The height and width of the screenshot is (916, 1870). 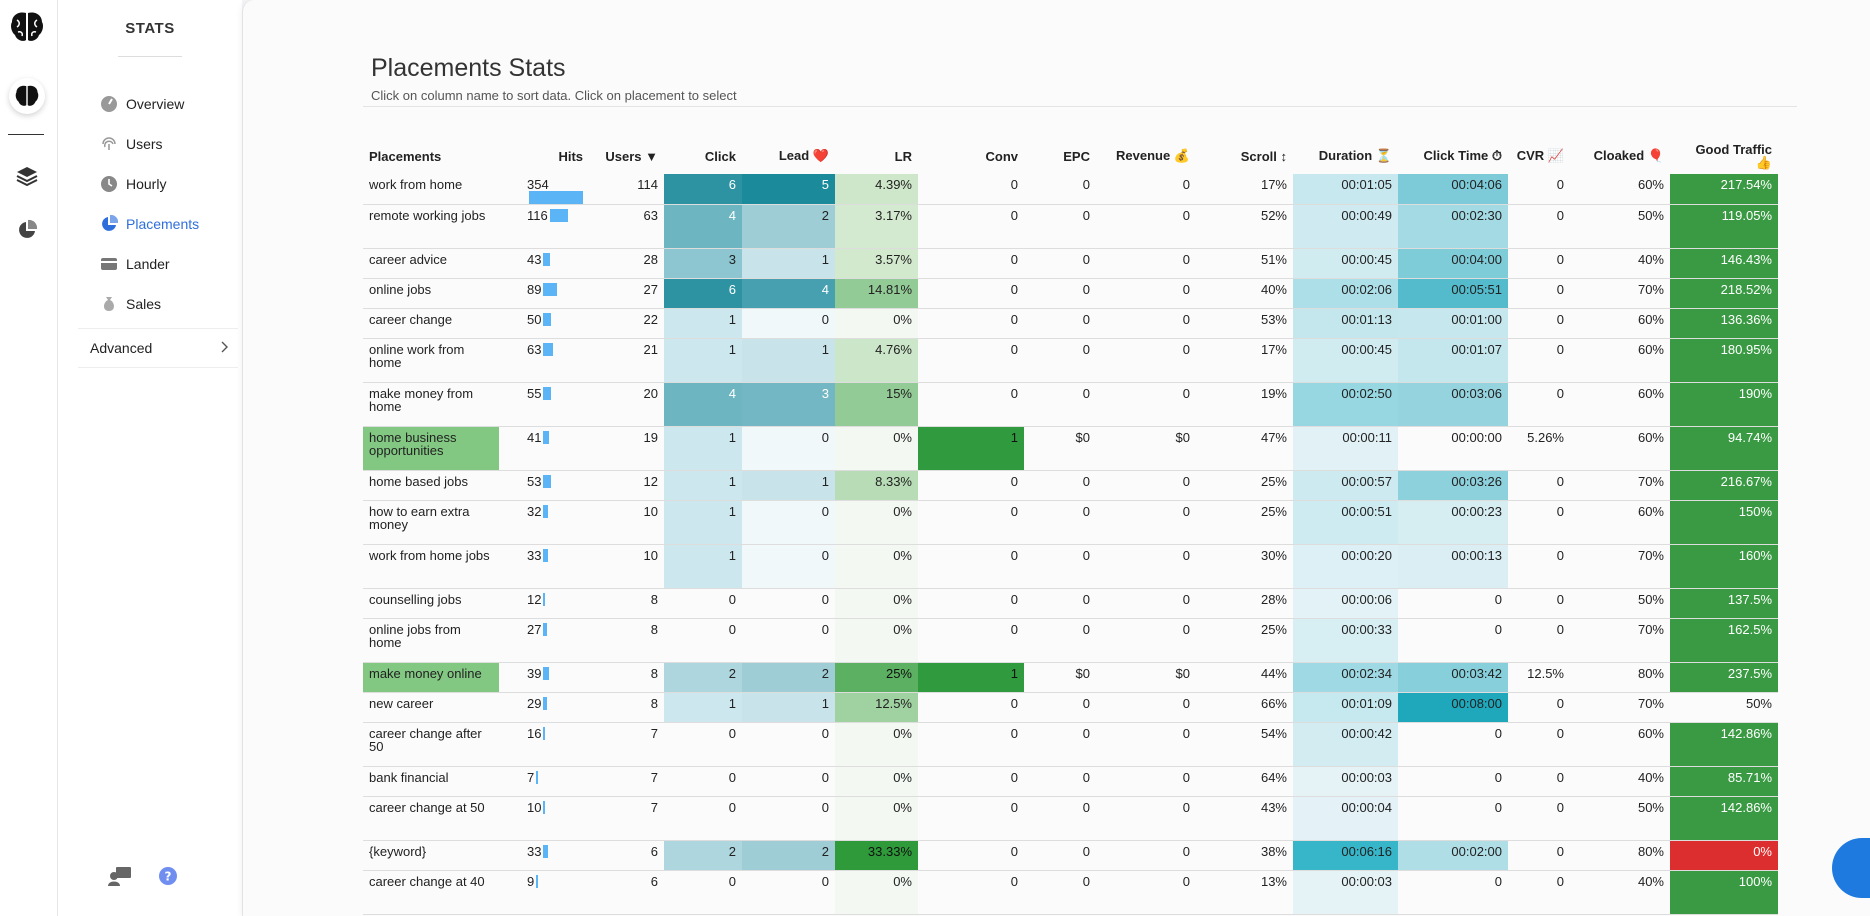 I want to click on cell-scroll: 19%, so click(x=1244, y=404).